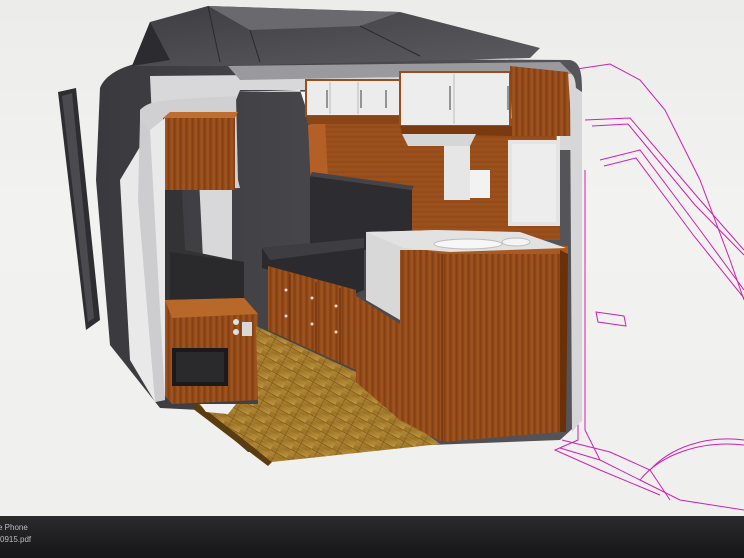 This screenshot has height=558, width=744. What do you see at coordinates (14, 527) in the screenshot?
I see `file-item-label-line1: e Phone` at bounding box center [14, 527].